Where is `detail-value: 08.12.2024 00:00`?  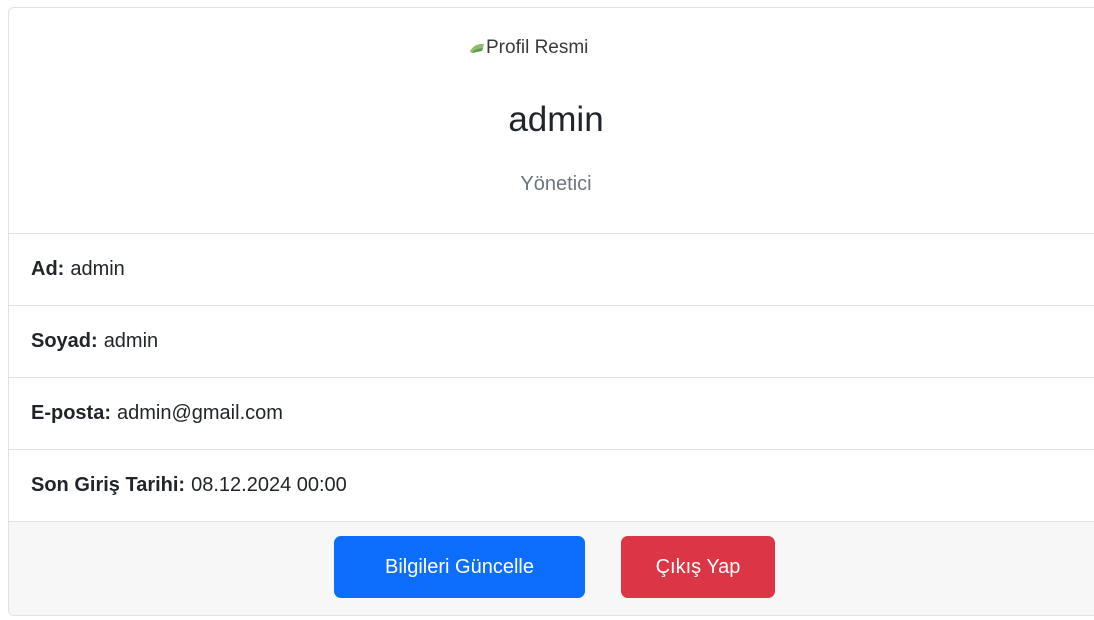 detail-value: 08.12.2024 00:00 is located at coordinates (269, 485).